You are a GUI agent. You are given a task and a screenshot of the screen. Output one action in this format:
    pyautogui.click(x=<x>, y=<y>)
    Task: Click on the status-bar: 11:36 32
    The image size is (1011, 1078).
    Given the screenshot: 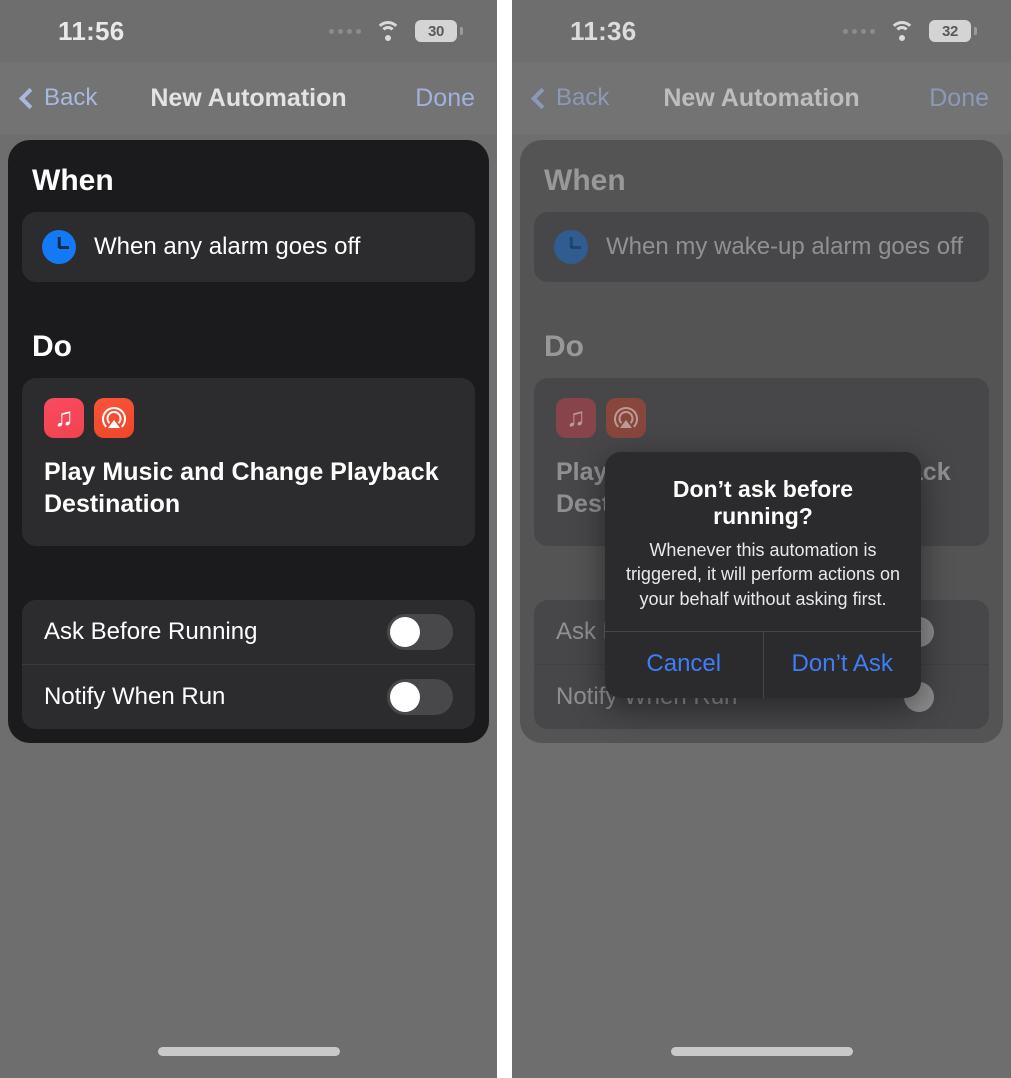 What is the action you would take?
    pyautogui.click(x=761, y=31)
    